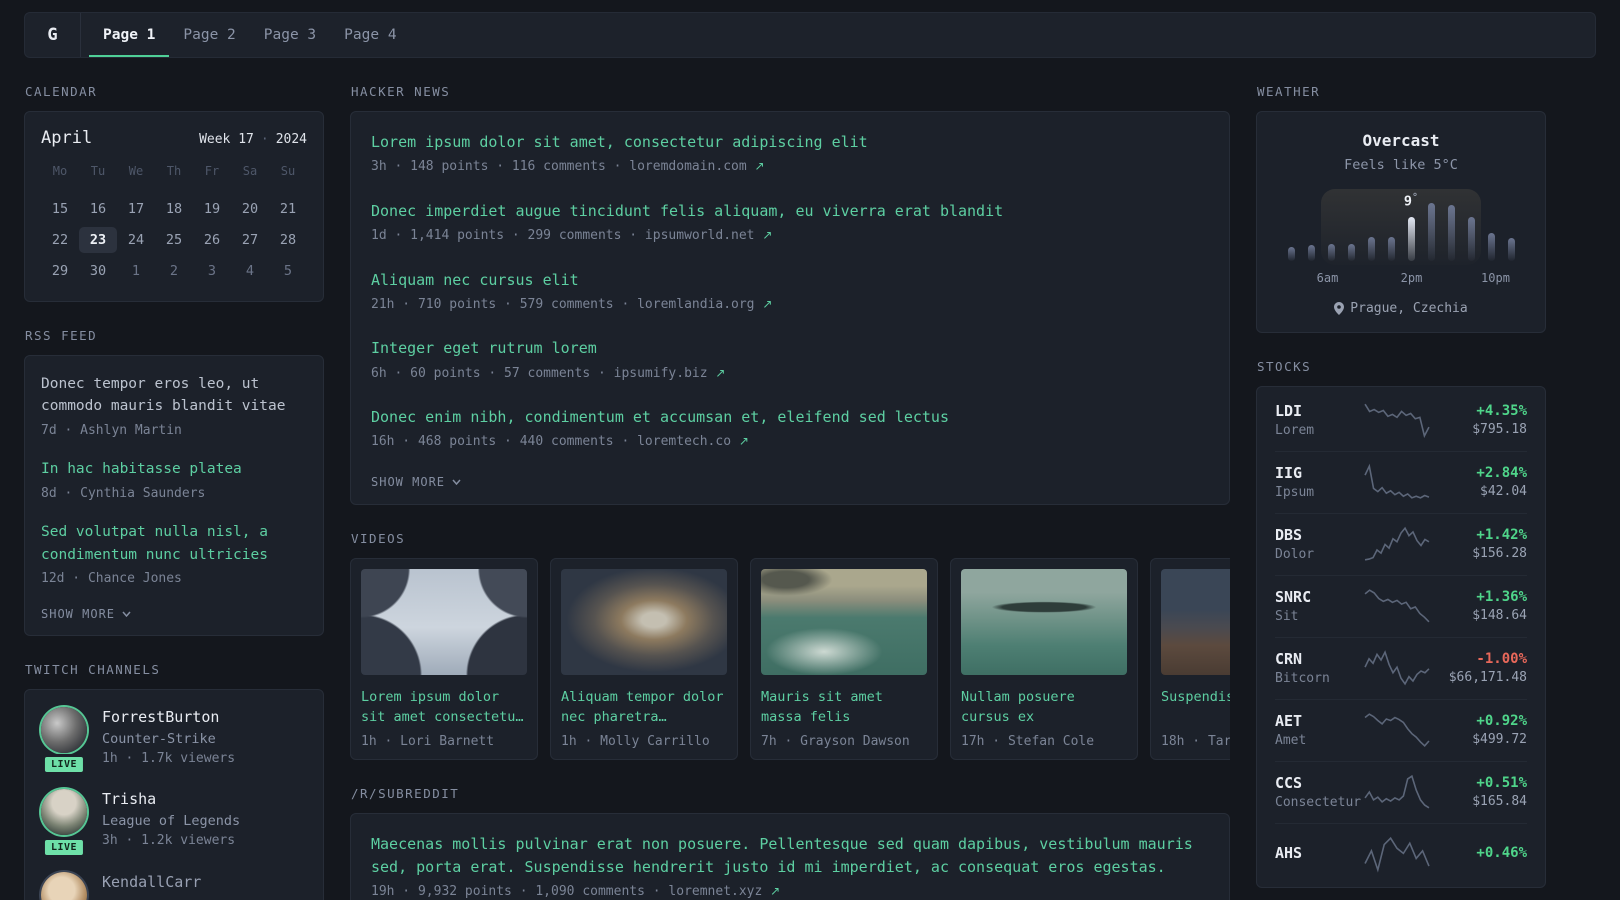  Describe the element at coordinates (1289, 659) in the screenshot. I see `stock-symbol: CRN` at that location.